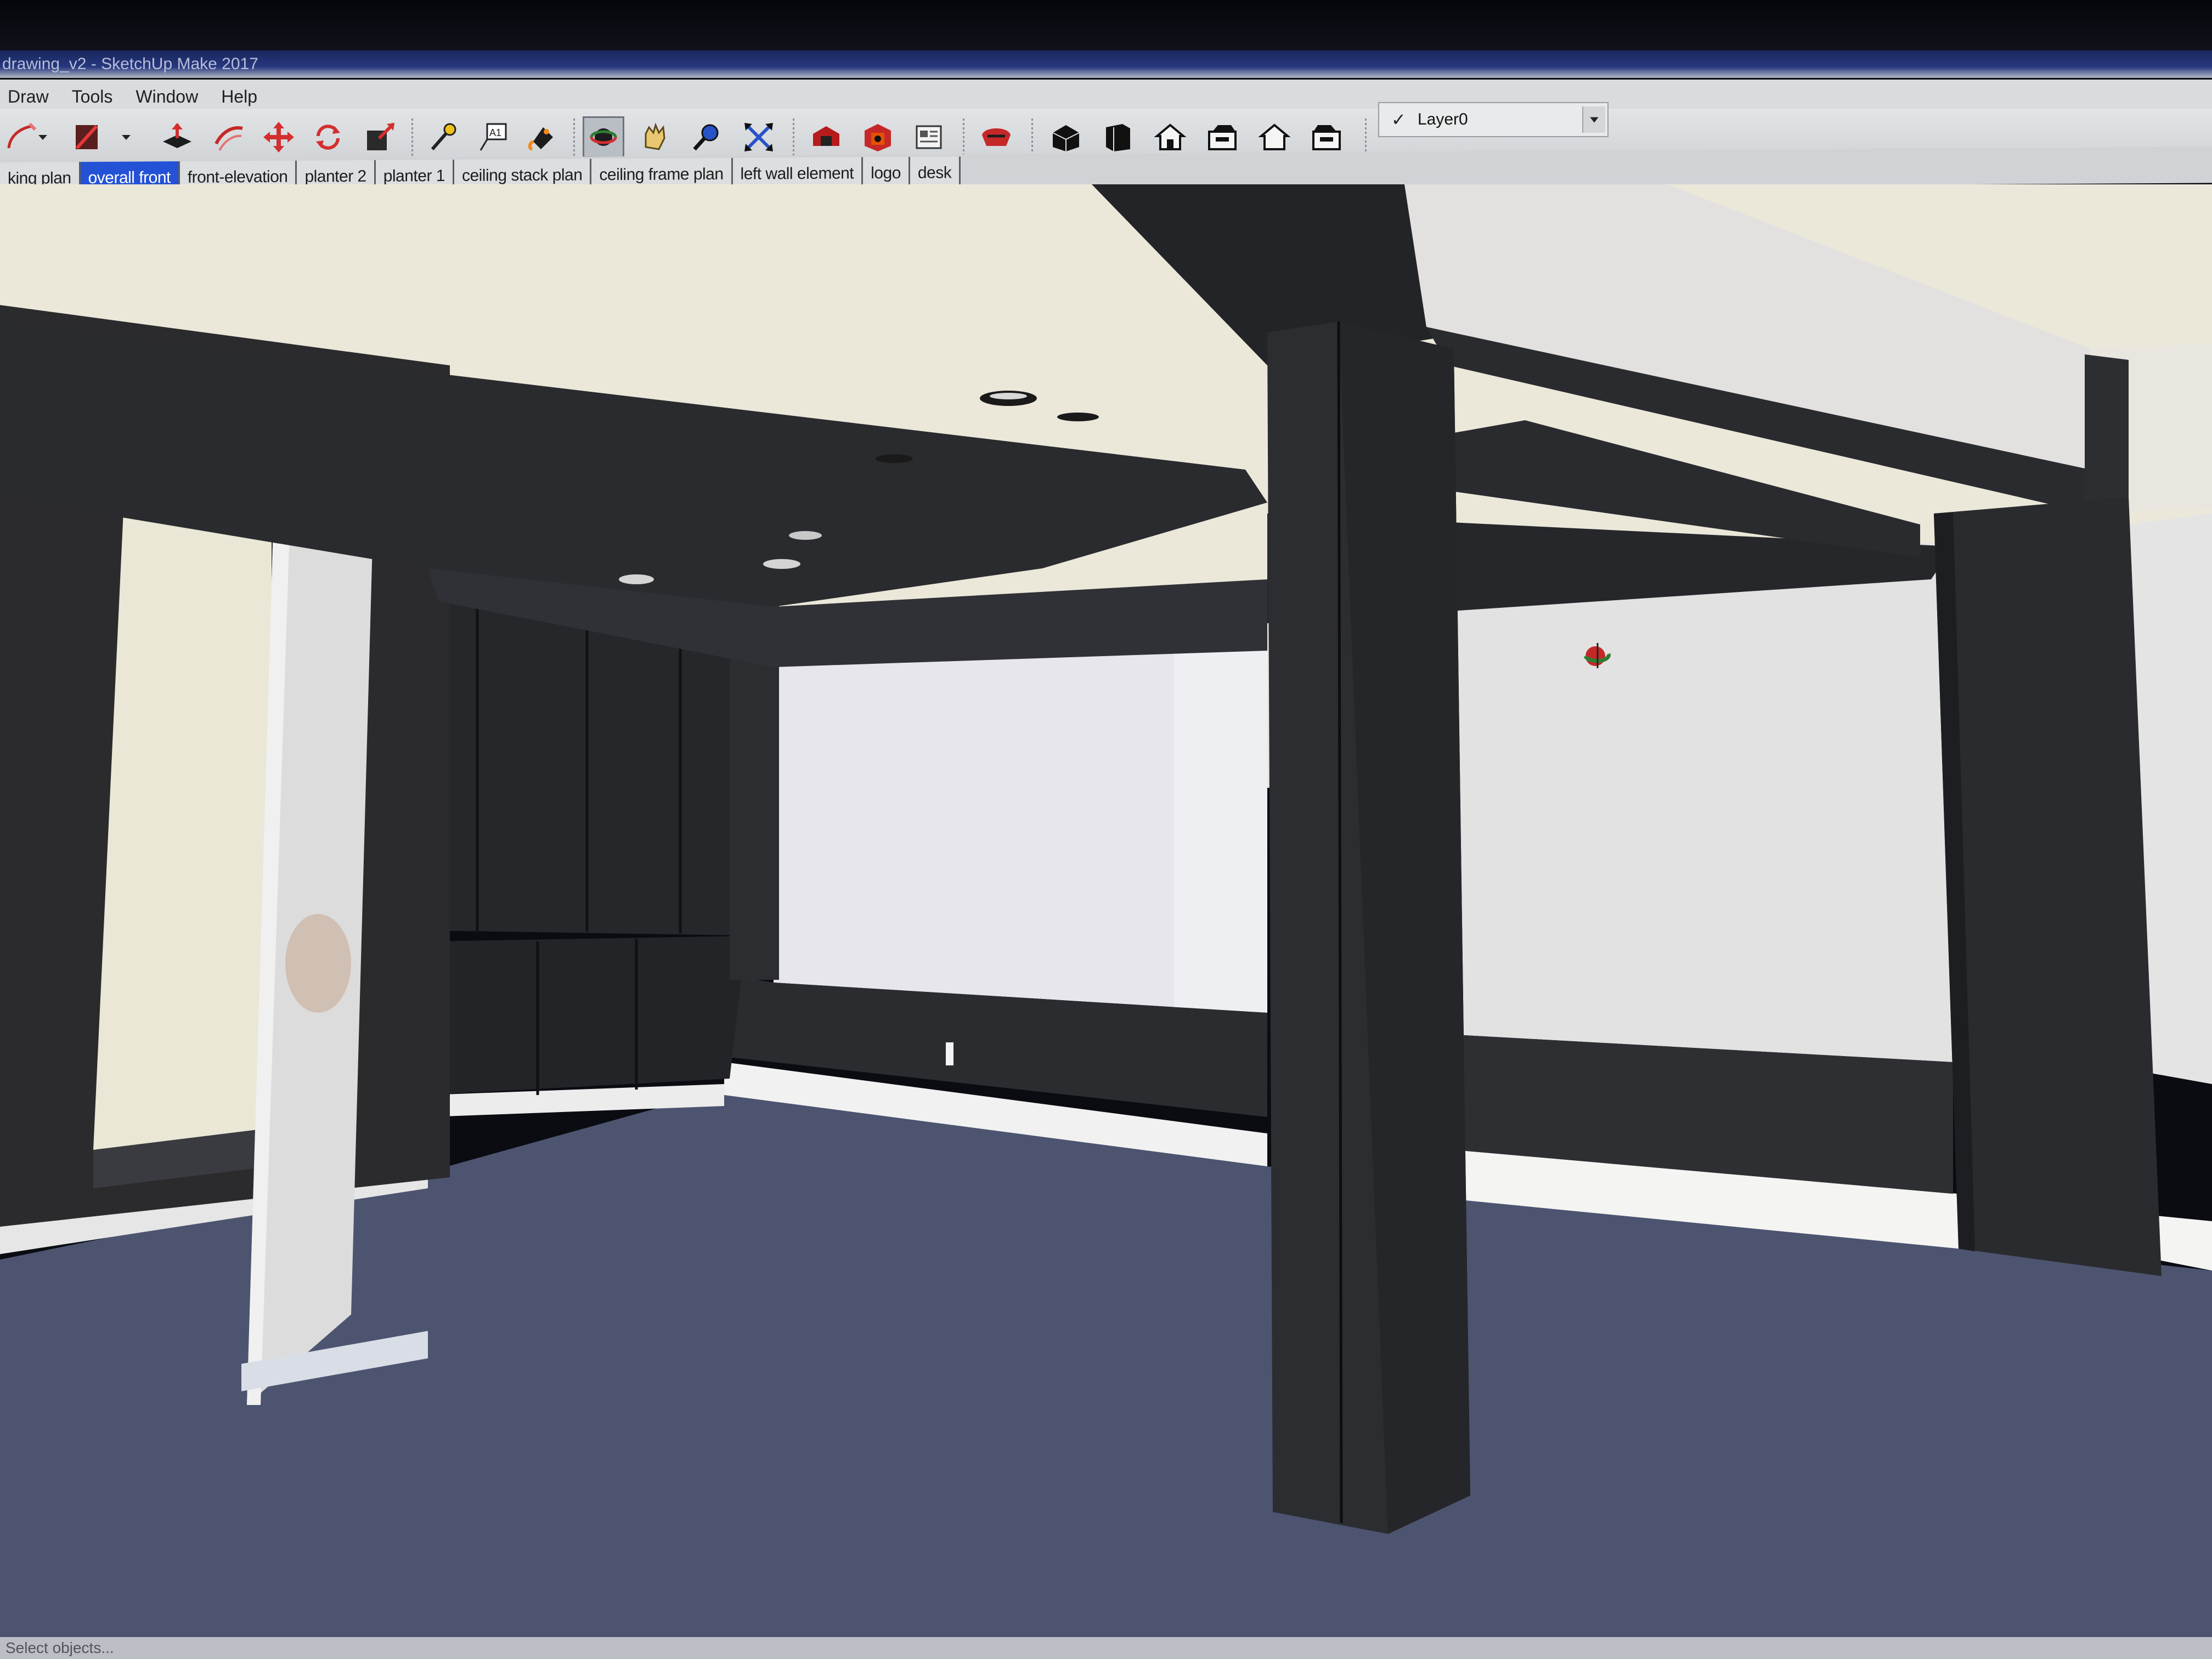 Image resolution: width=2212 pixels, height=1659 pixels. I want to click on rotate-icon, so click(328, 137).